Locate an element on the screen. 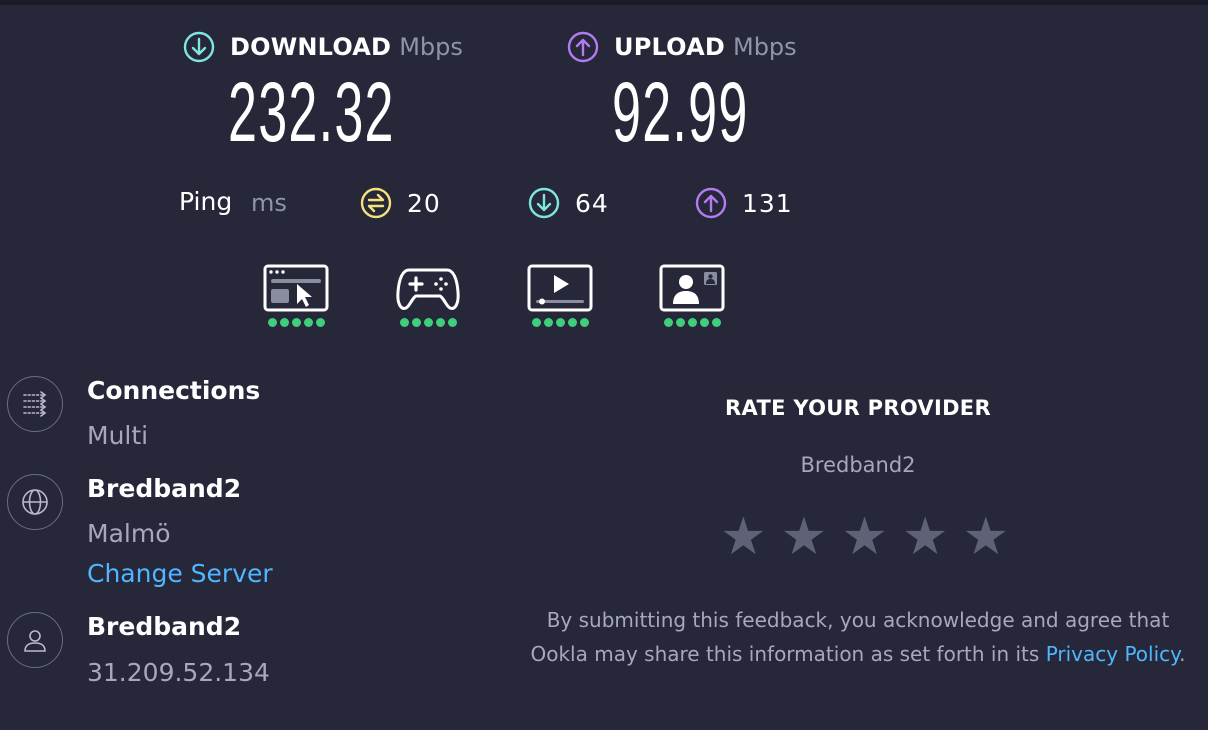 The image size is (1208, 730). upload-latency-icon is located at coordinates (711, 203).